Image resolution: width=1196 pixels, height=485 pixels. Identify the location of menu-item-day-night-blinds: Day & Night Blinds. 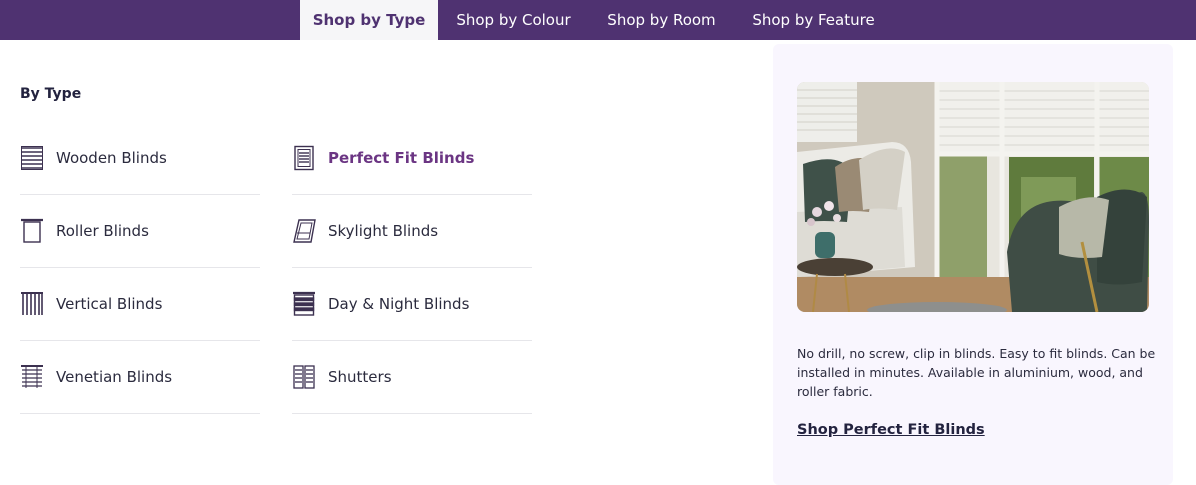
(412, 304).